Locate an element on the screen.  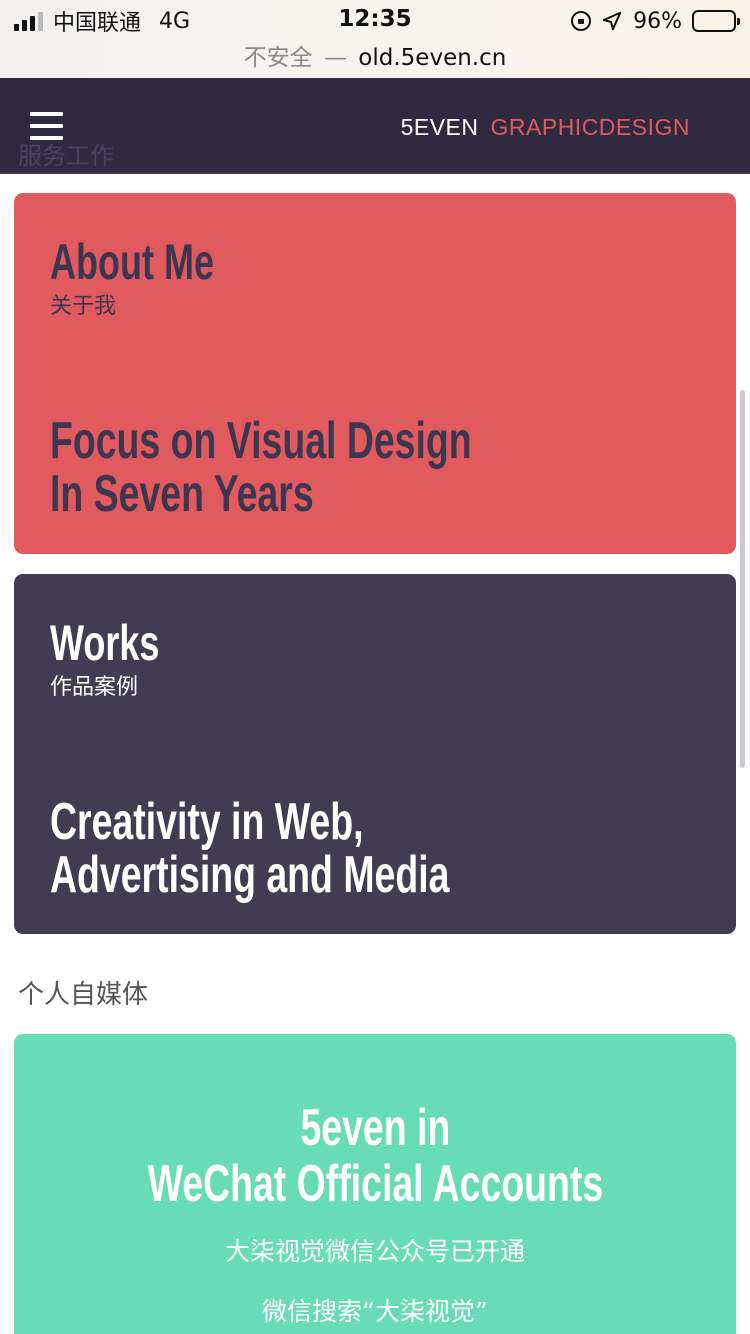
battery-percentage: 96% is located at coordinates (657, 21).